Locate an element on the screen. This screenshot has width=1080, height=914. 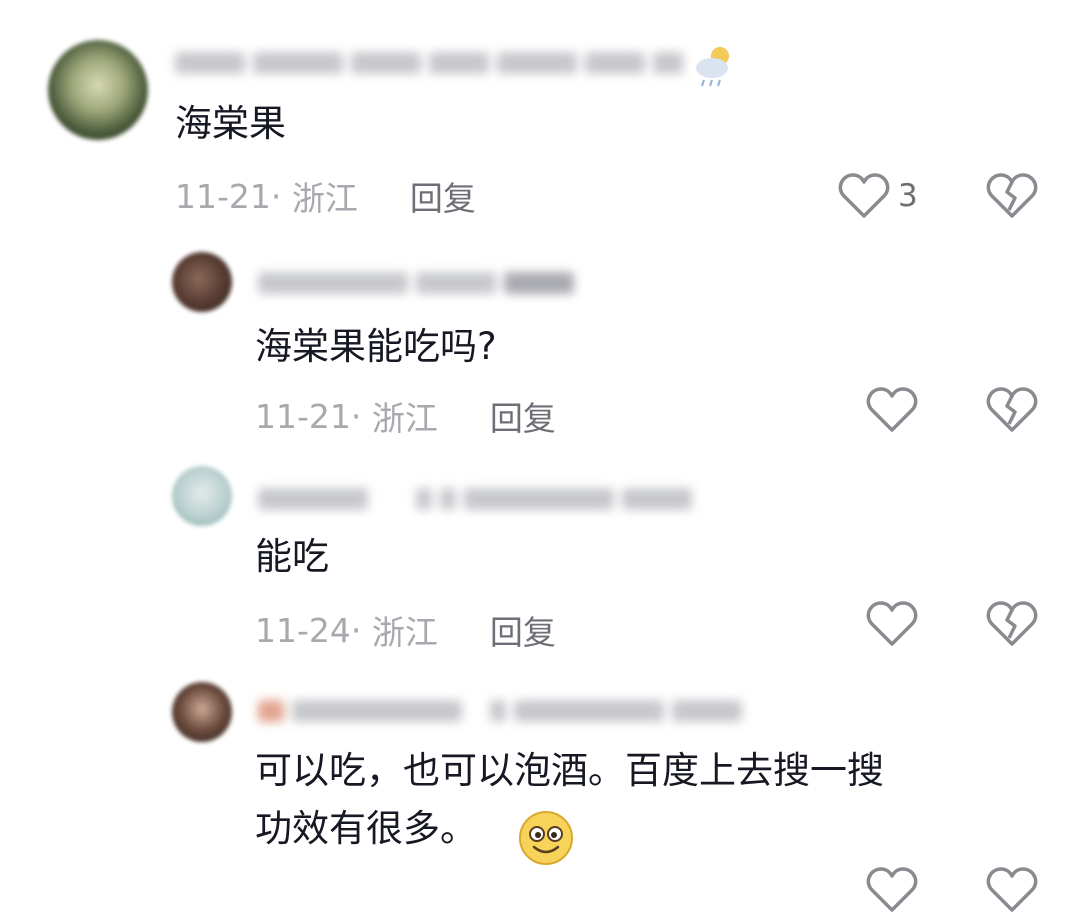
comment-content: 能吃 is located at coordinates (292, 556).